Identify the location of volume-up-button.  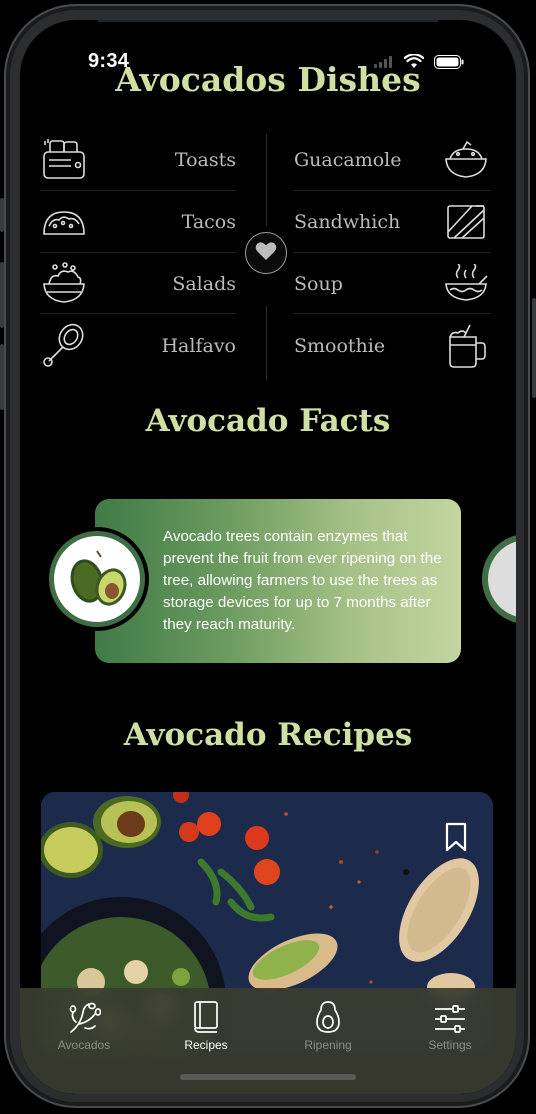
(2, 295).